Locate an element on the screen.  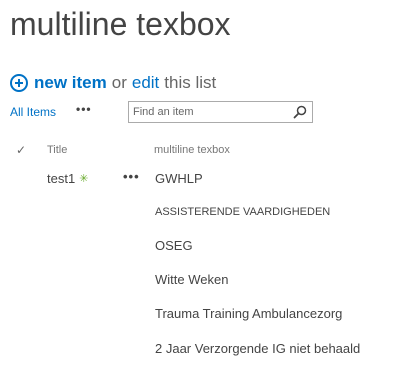
table-row-title: test1 ✳ is located at coordinates (67, 178).